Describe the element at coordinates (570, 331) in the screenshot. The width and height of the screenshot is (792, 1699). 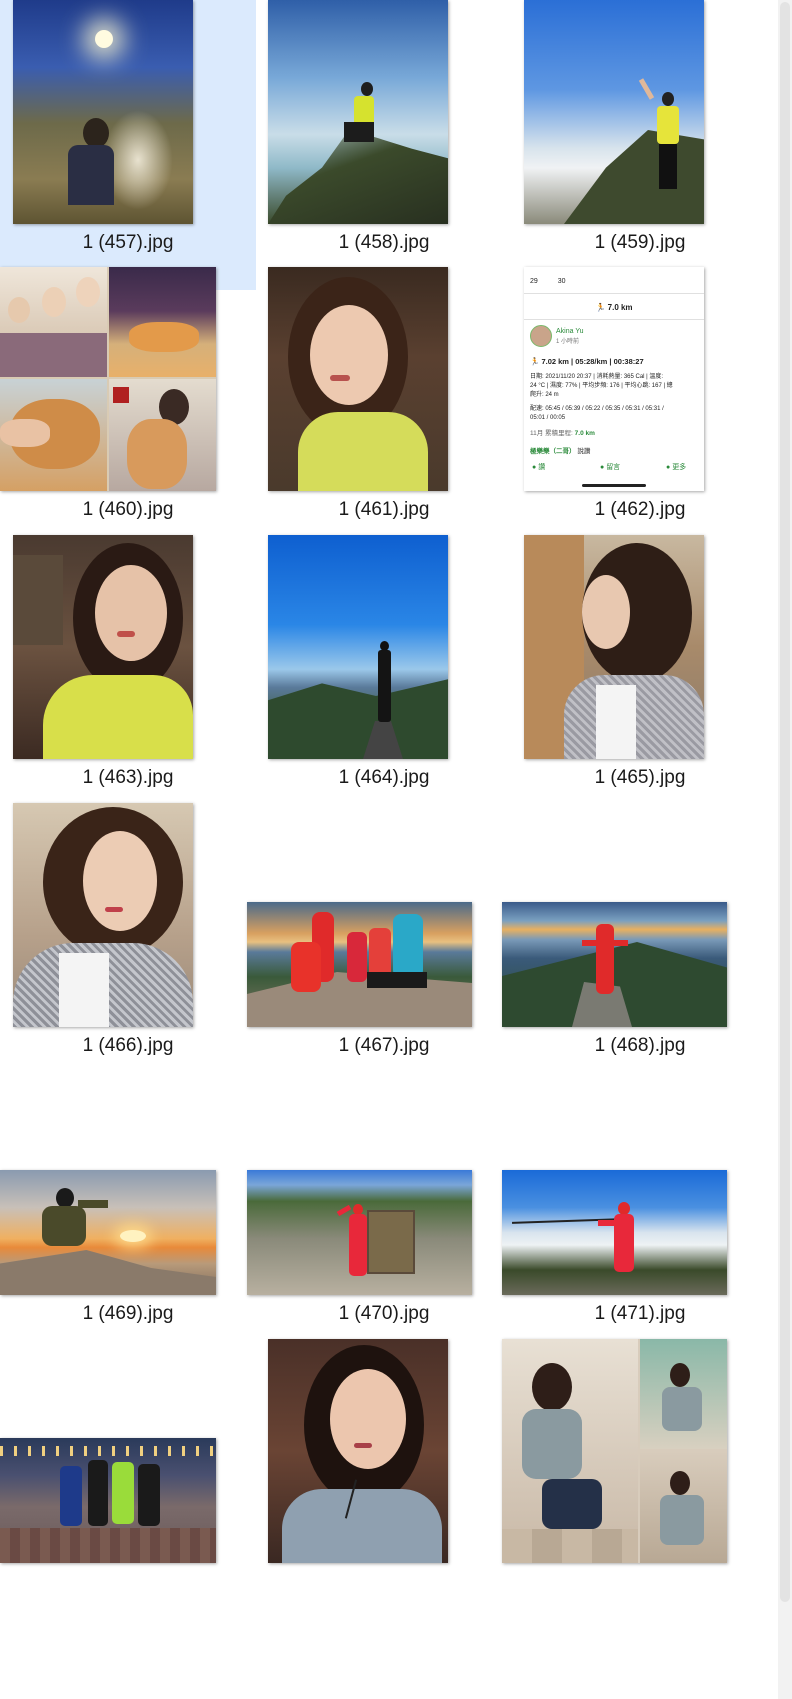
I see `user-name: Akina Yu` at that location.